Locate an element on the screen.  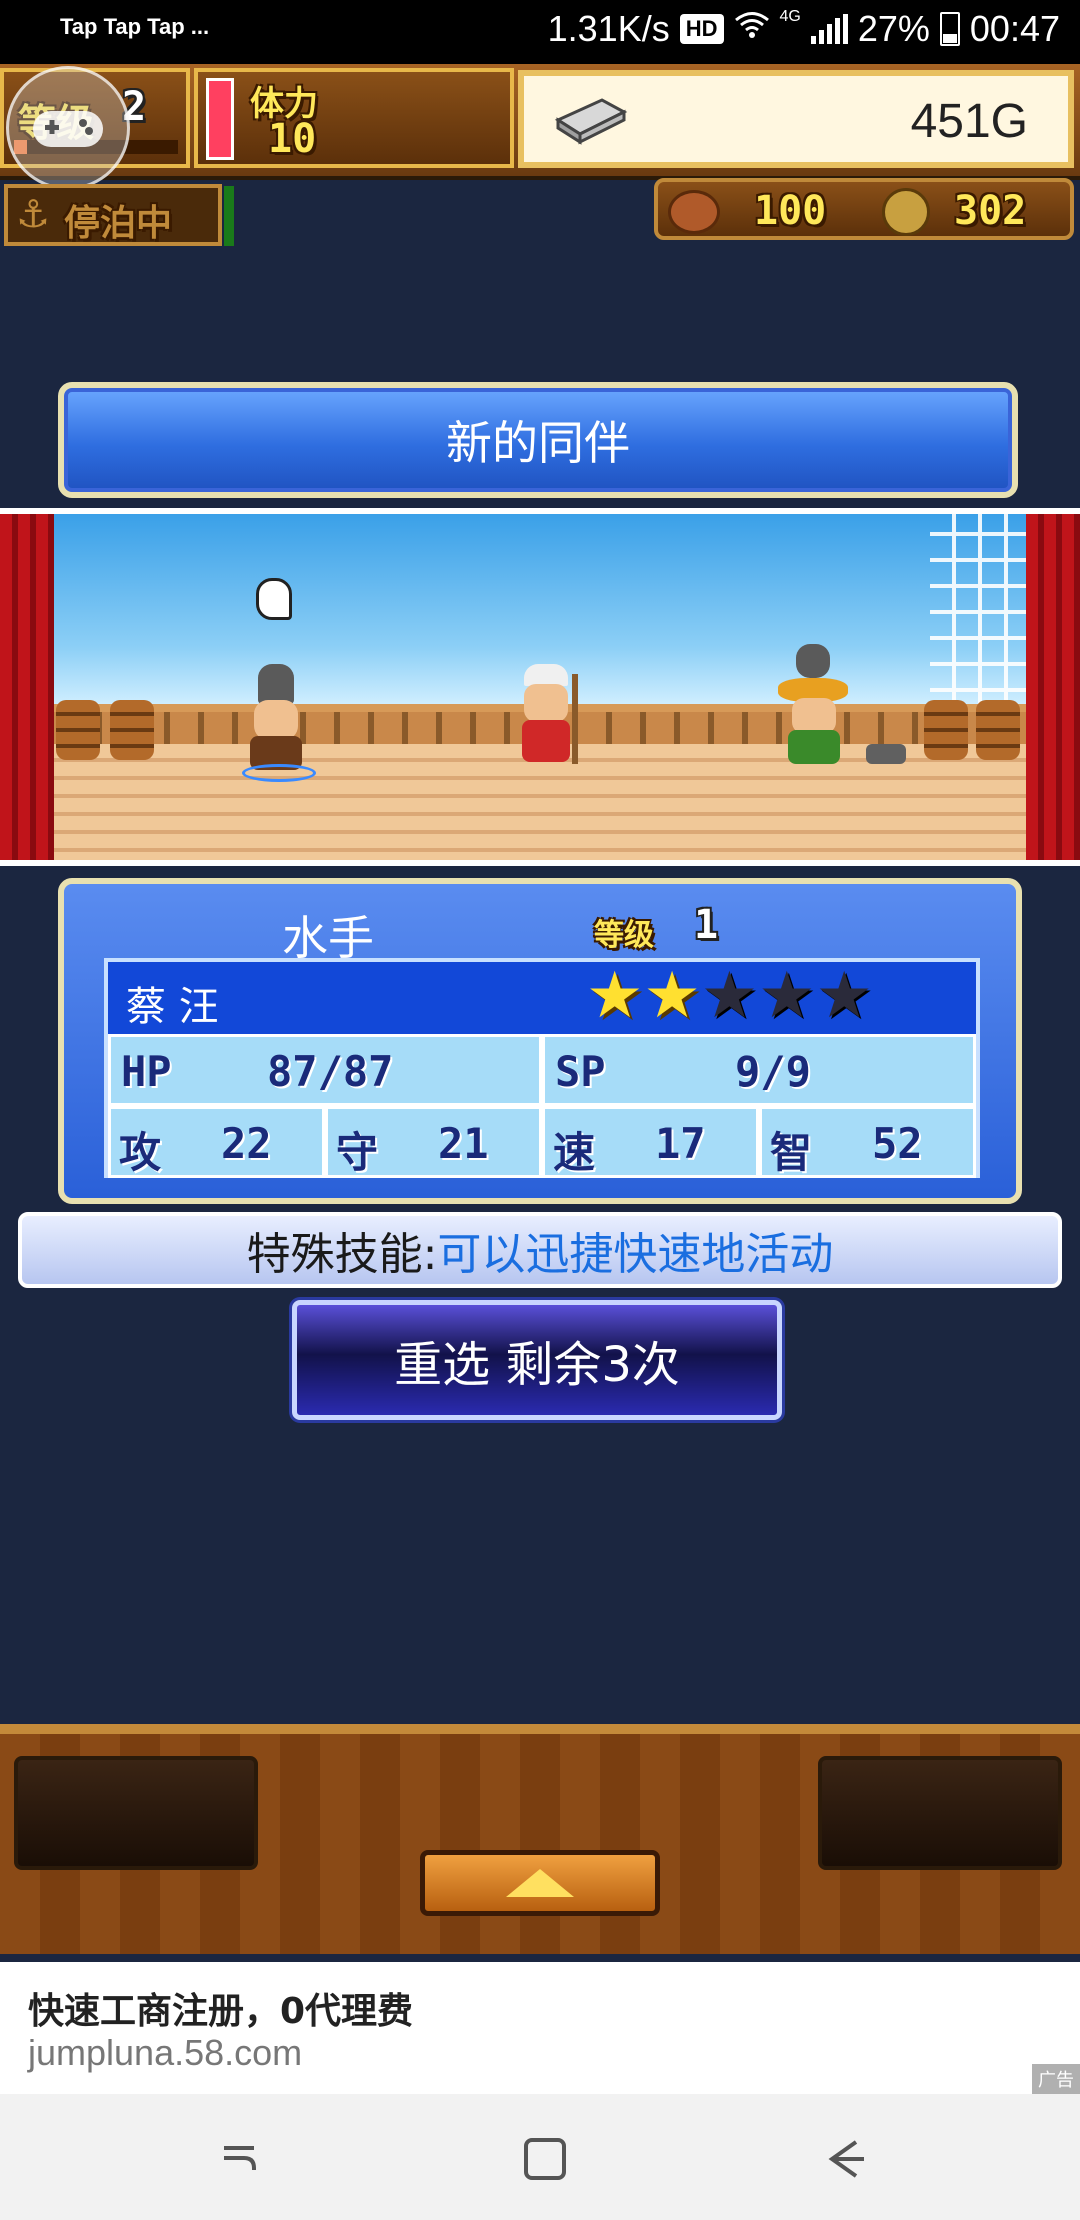
network-type: 4G is located at coordinates (790, 16).